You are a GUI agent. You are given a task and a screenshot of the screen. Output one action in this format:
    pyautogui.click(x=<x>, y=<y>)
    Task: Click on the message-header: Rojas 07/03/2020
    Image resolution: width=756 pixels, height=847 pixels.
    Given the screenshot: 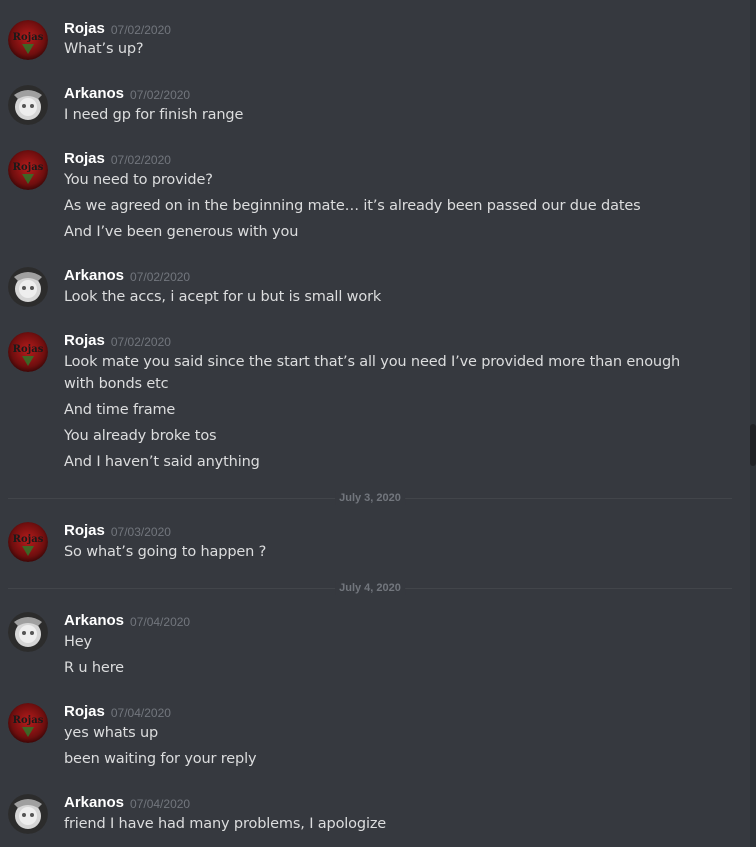 What is the action you would take?
    pyautogui.click(x=117, y=530)
    